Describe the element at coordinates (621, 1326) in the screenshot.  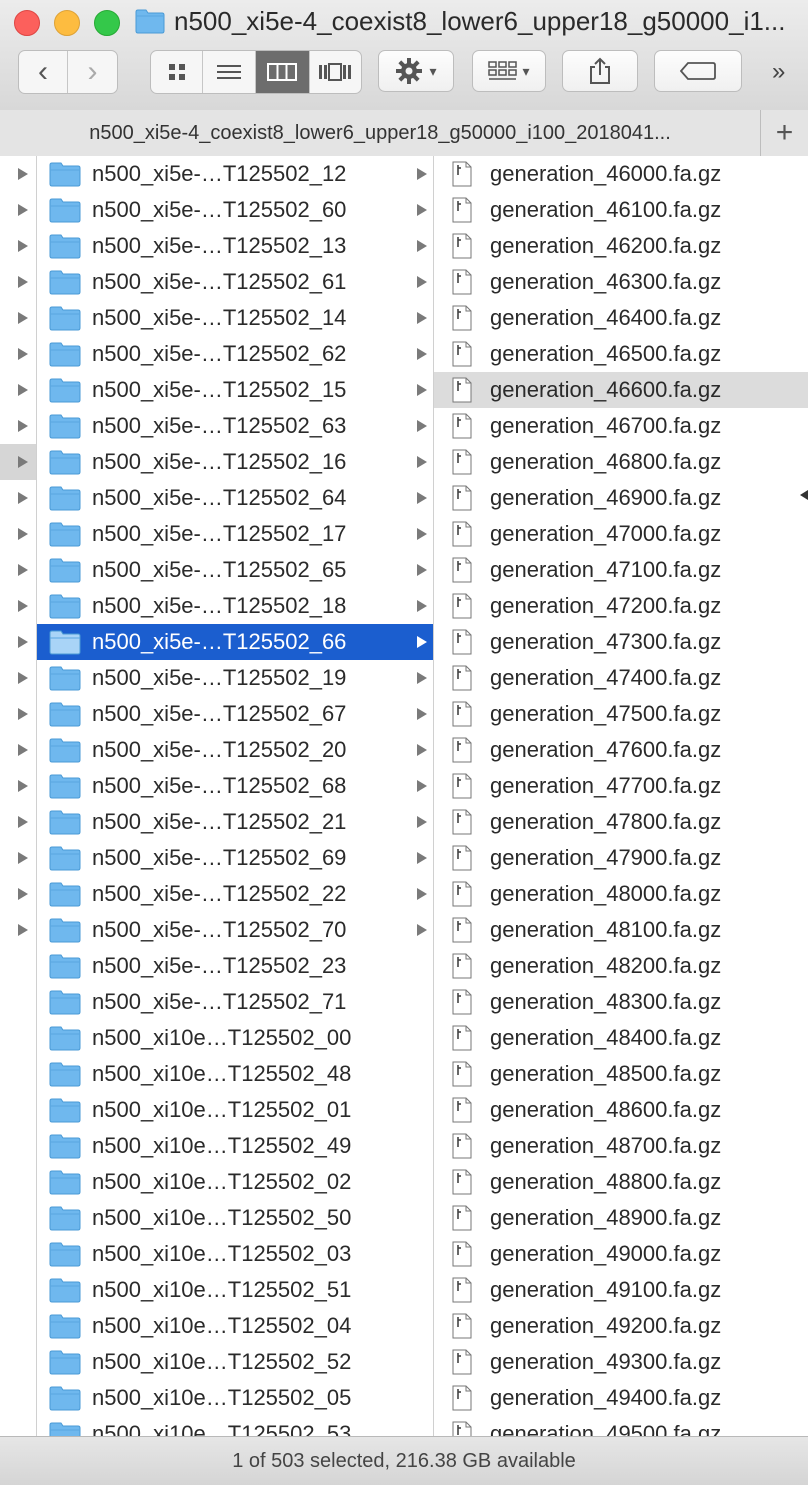
I see `file-row: generation_49200.fa.gz` at that location.